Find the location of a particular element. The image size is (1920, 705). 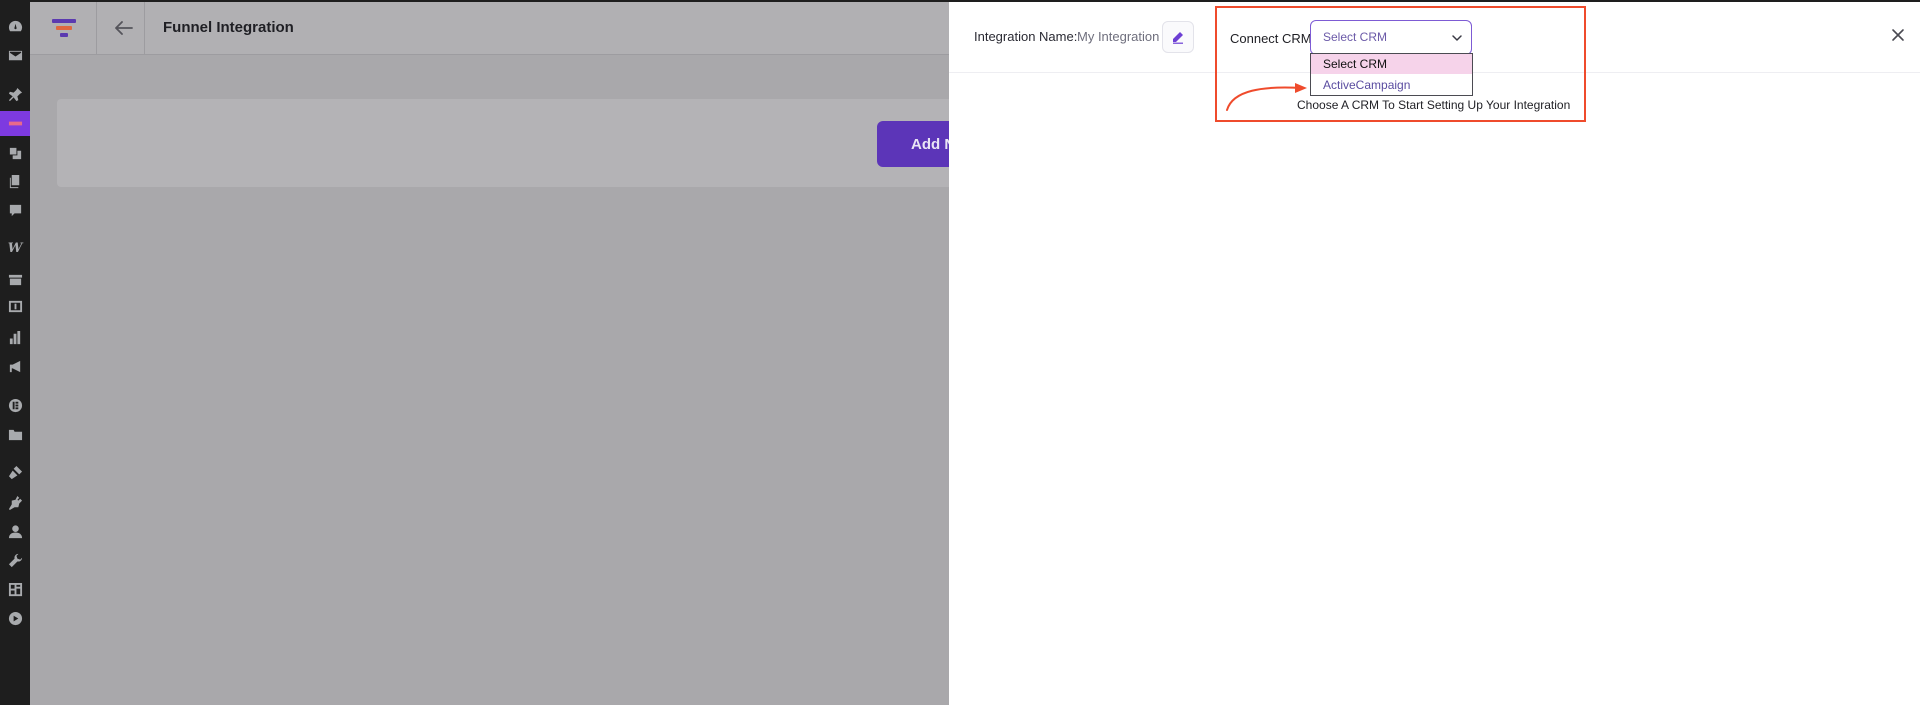

products-icon is located at coordinates (15, 279).